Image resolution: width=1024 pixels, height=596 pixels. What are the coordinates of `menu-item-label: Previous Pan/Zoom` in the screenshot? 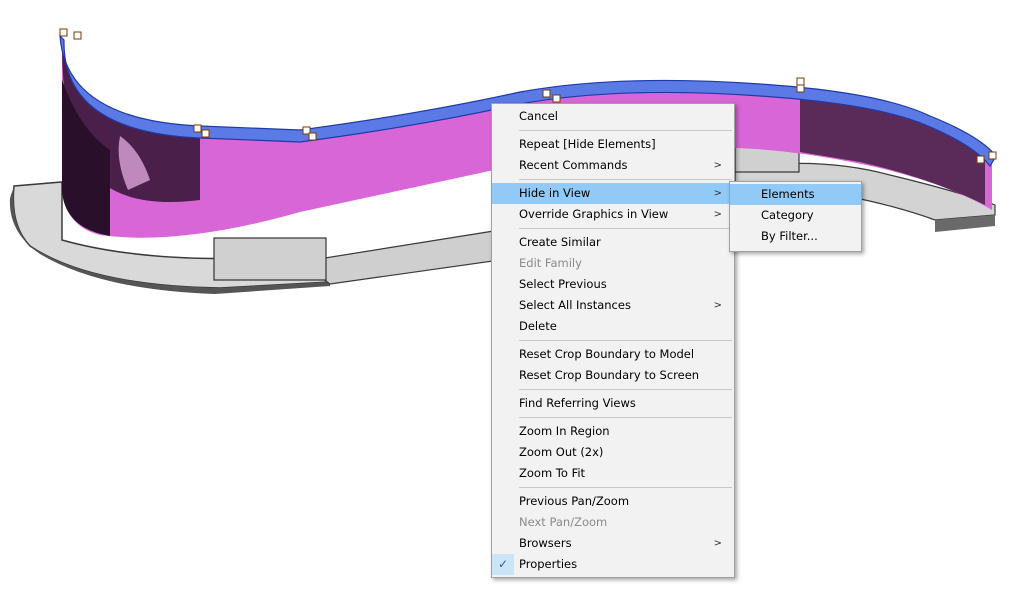 It's located at (574, 501).